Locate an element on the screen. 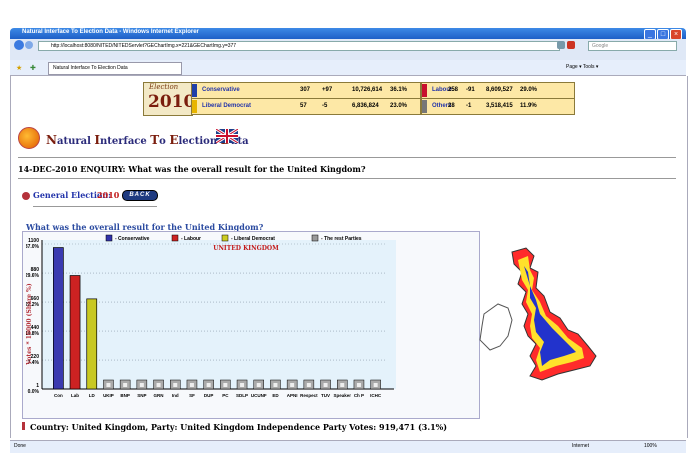  legend-label: - Labour is located at coordinates (191, 239).